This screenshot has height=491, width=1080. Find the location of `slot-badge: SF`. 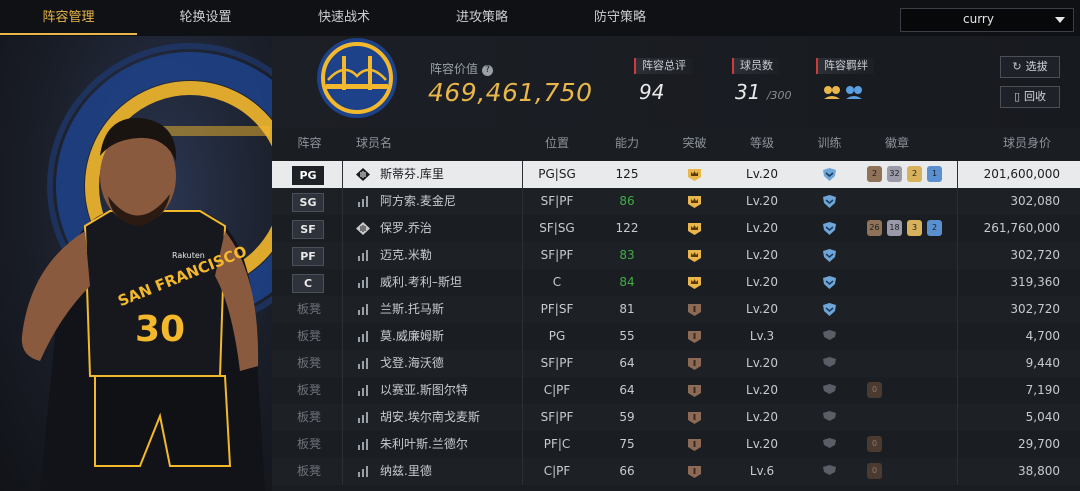

slot-badge: SF is located at coordinates (308, 229).